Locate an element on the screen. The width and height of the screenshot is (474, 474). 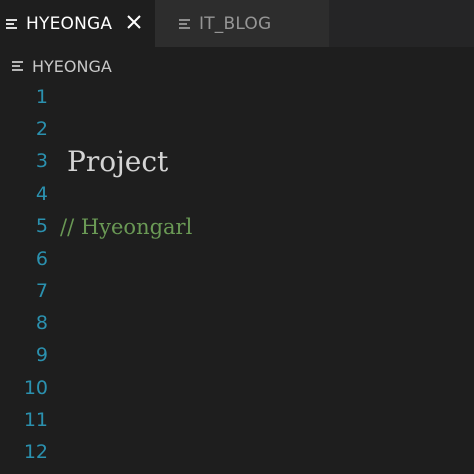
tab-bar: HYEONGA IT_BLOG is located at coordinates (237, 23).